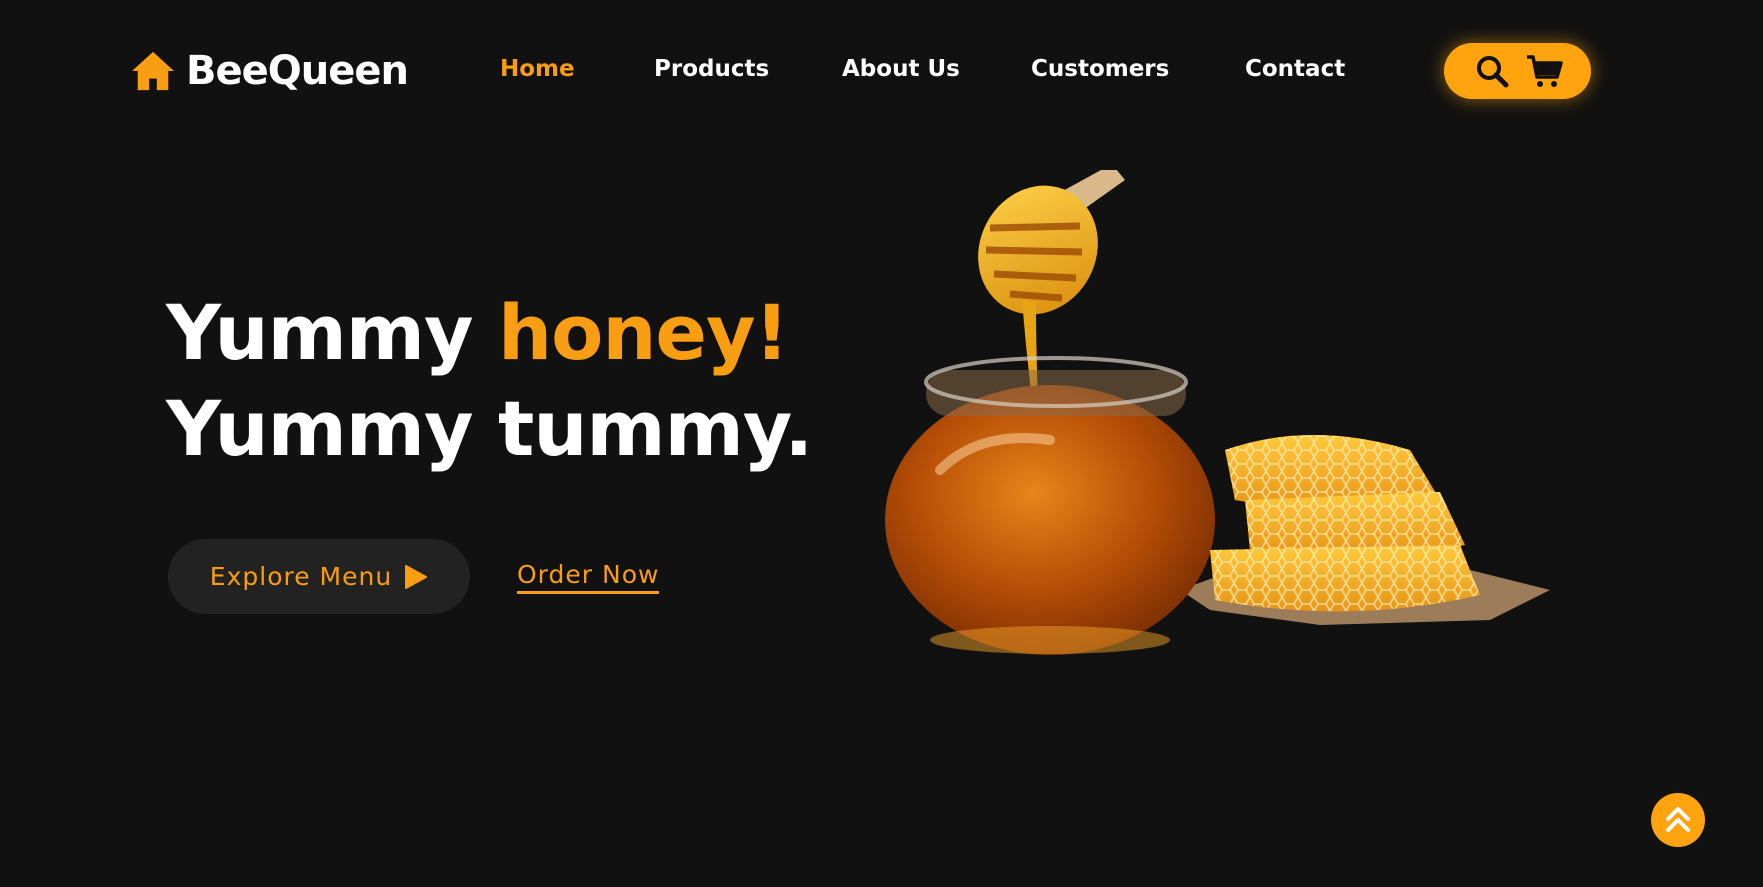  I want to click on nav-products: Products, so click(711, 69).